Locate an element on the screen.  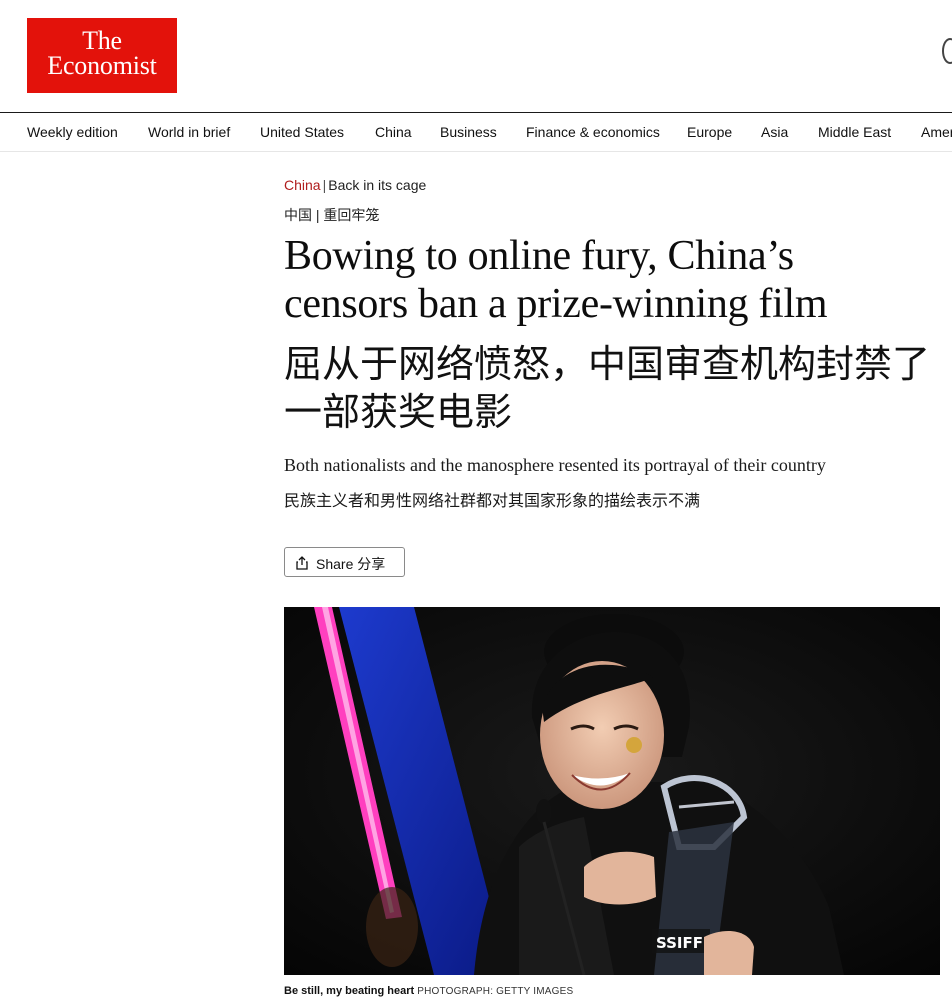
nav-business: Business is located at coordinates (468, 132).